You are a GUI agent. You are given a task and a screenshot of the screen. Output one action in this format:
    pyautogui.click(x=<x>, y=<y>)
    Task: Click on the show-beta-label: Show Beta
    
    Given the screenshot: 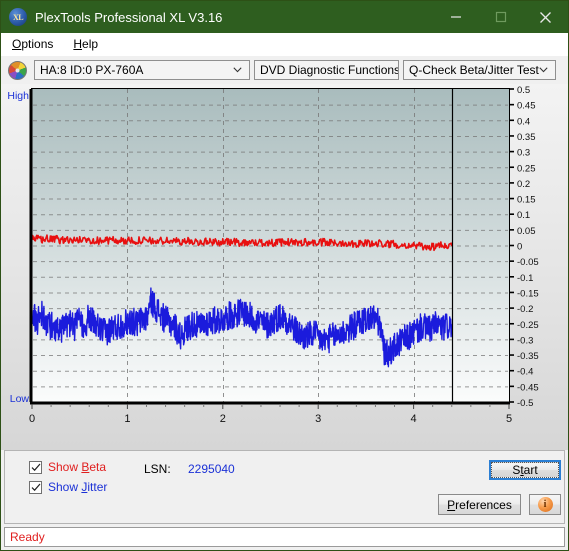 What is the action you would take?
    pyautogui.click(x=77, y=467)
    